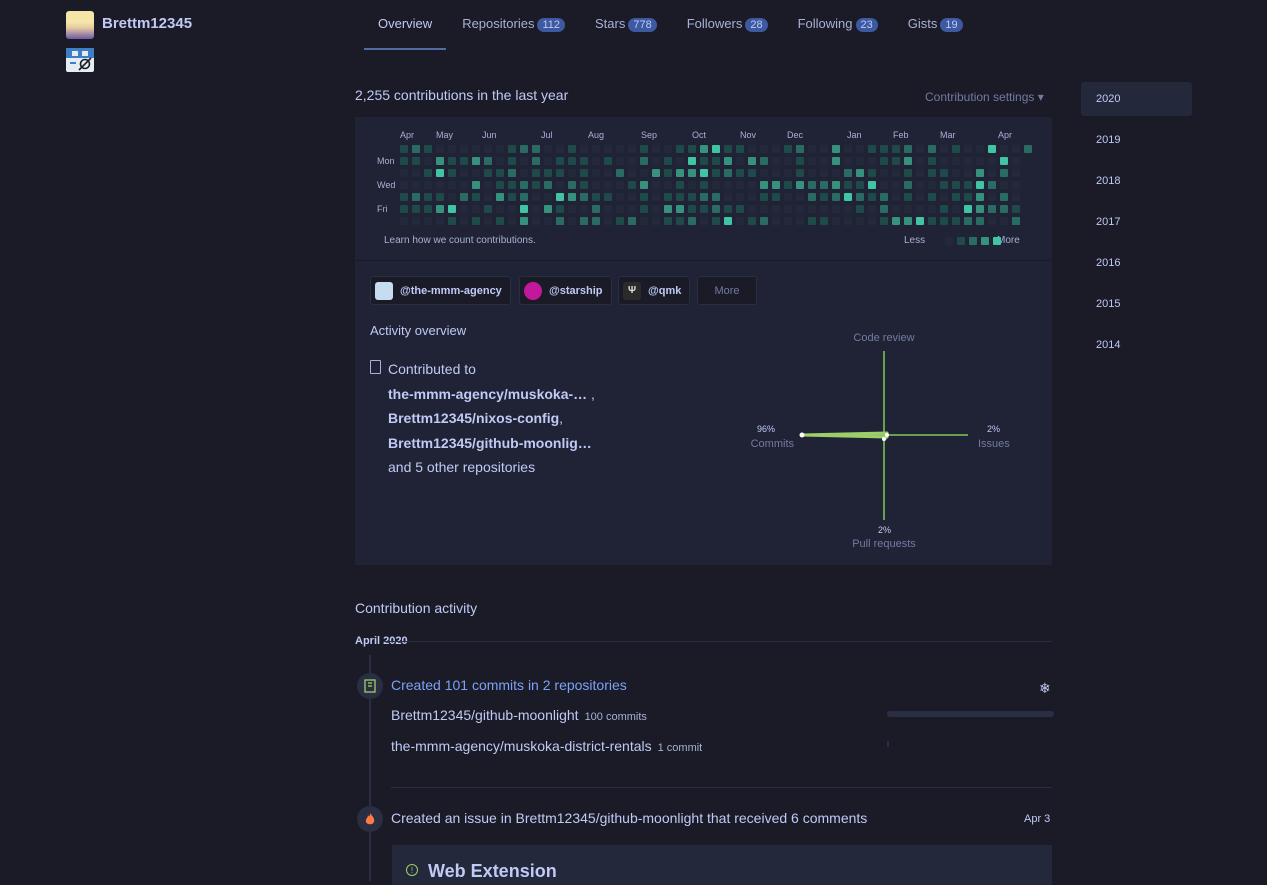 The image size is (1267, 885). I want to click on commit-count: 100 commits, so click(616, 717).